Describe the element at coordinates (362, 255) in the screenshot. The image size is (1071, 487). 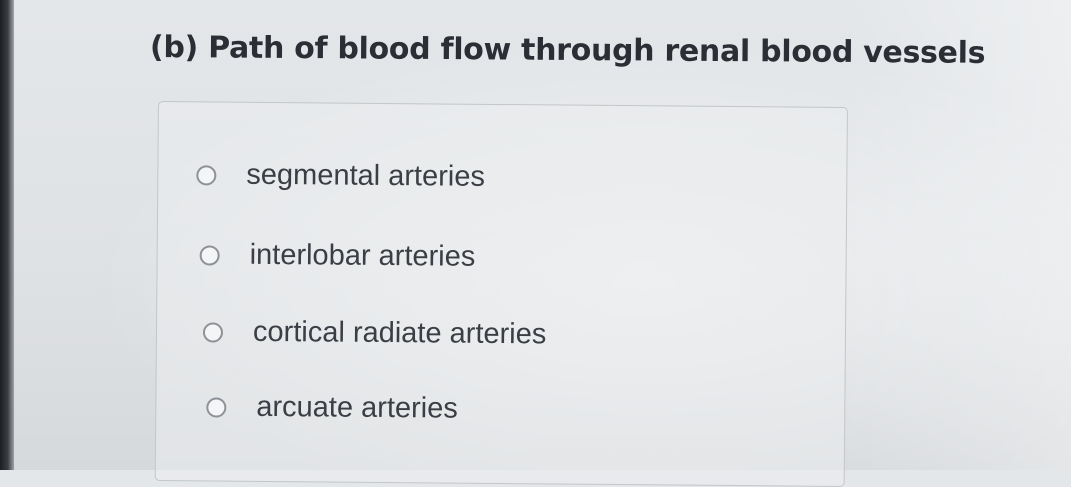
I see `option-label: interlobar arteries` at that location.